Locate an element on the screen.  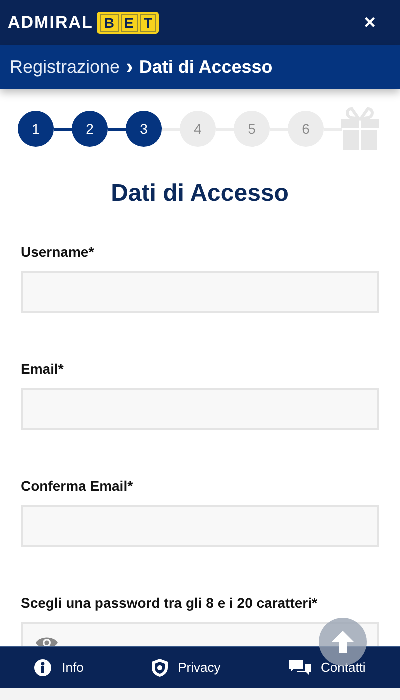
close-button: × is located at coordinates (370, 22).